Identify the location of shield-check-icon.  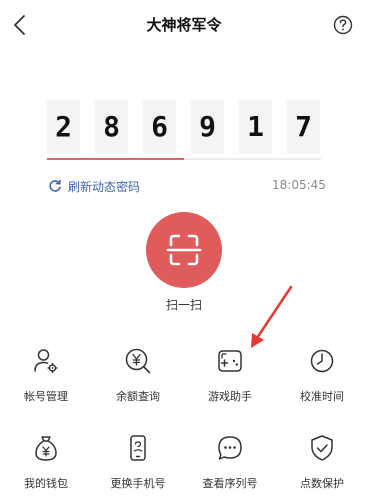
(322, 448).